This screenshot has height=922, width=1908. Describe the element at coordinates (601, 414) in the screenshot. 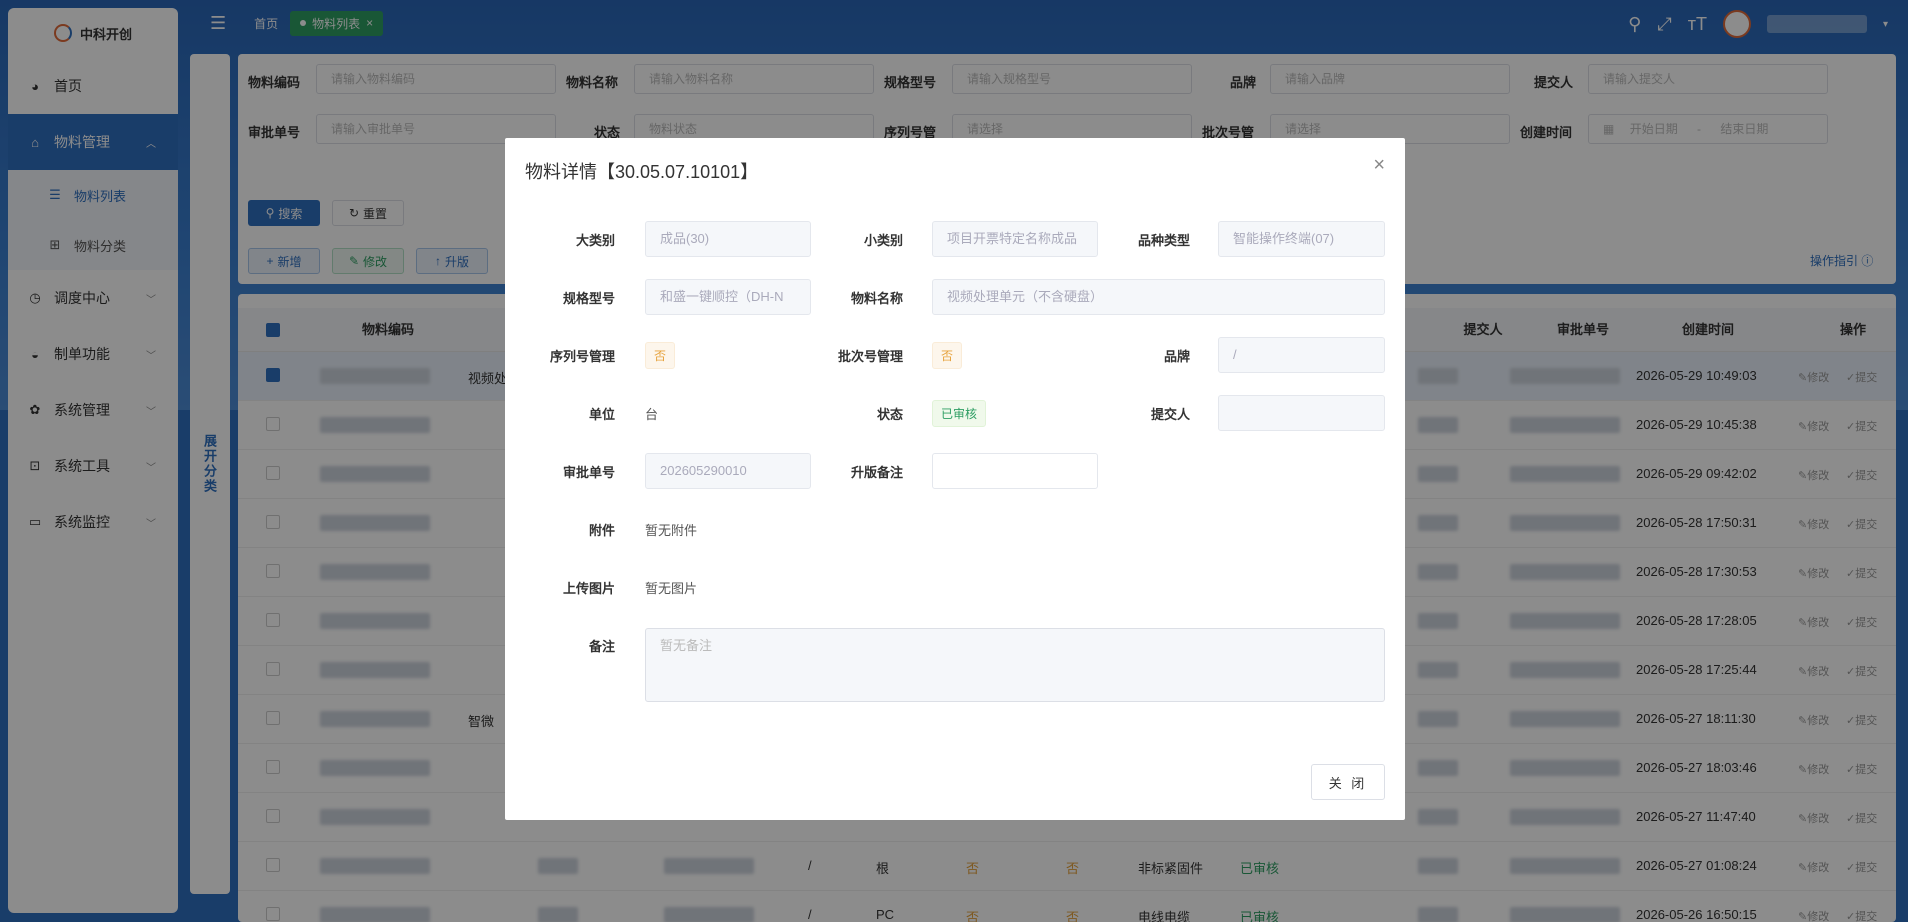

I see `unit-label: 单位` at that location.